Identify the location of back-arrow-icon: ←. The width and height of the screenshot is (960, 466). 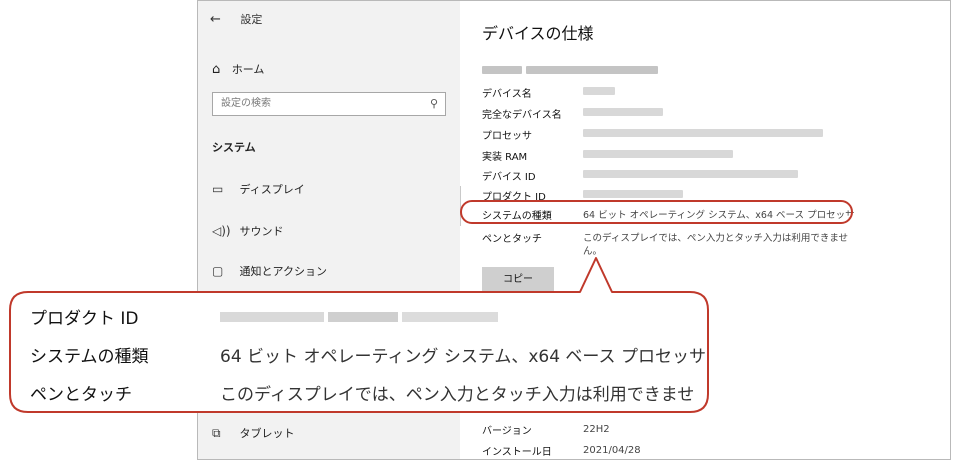
(215, 19).